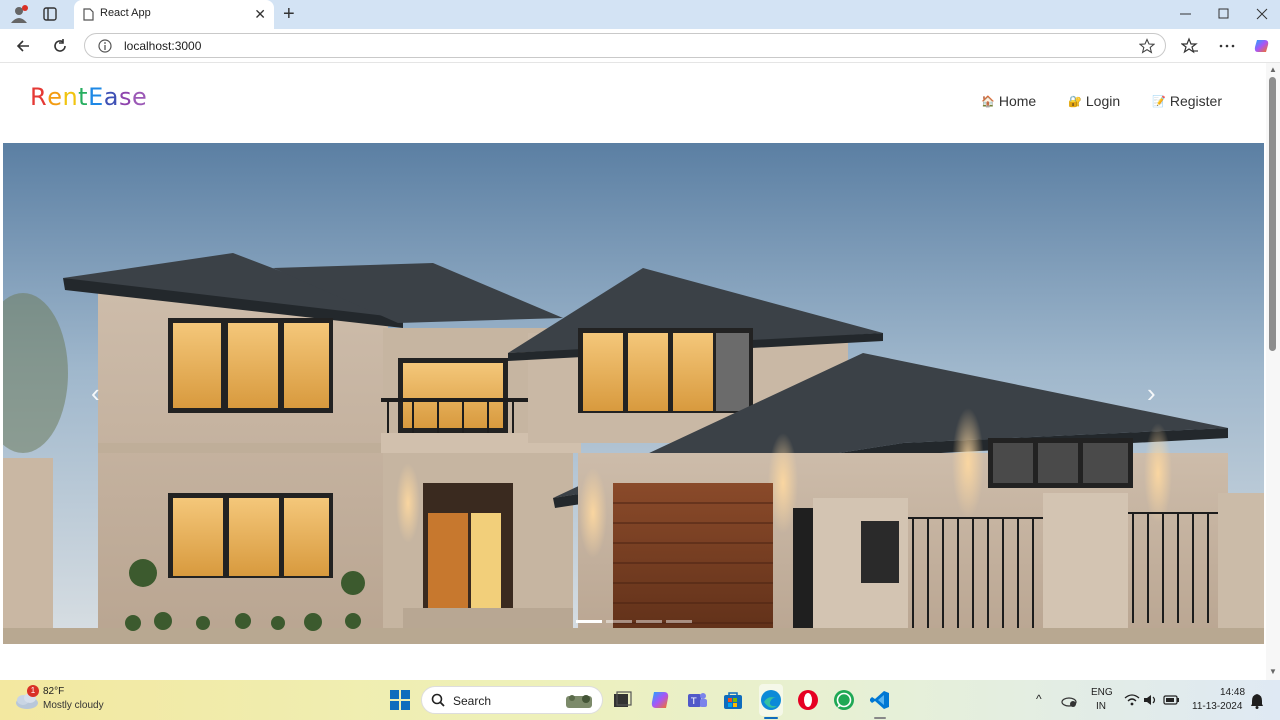  What do you see at coordinates (174, 14) in the screenshot?
I see `tab-react-app: React App ✕` at bounding box center [174, 14].